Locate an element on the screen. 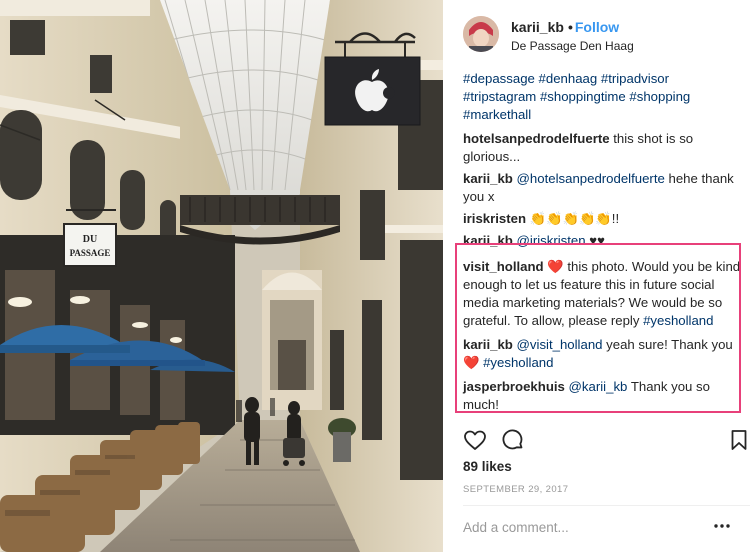  post-header: karii_kb • Follow De Passage Den Haag is located at coordinates (603, 35).